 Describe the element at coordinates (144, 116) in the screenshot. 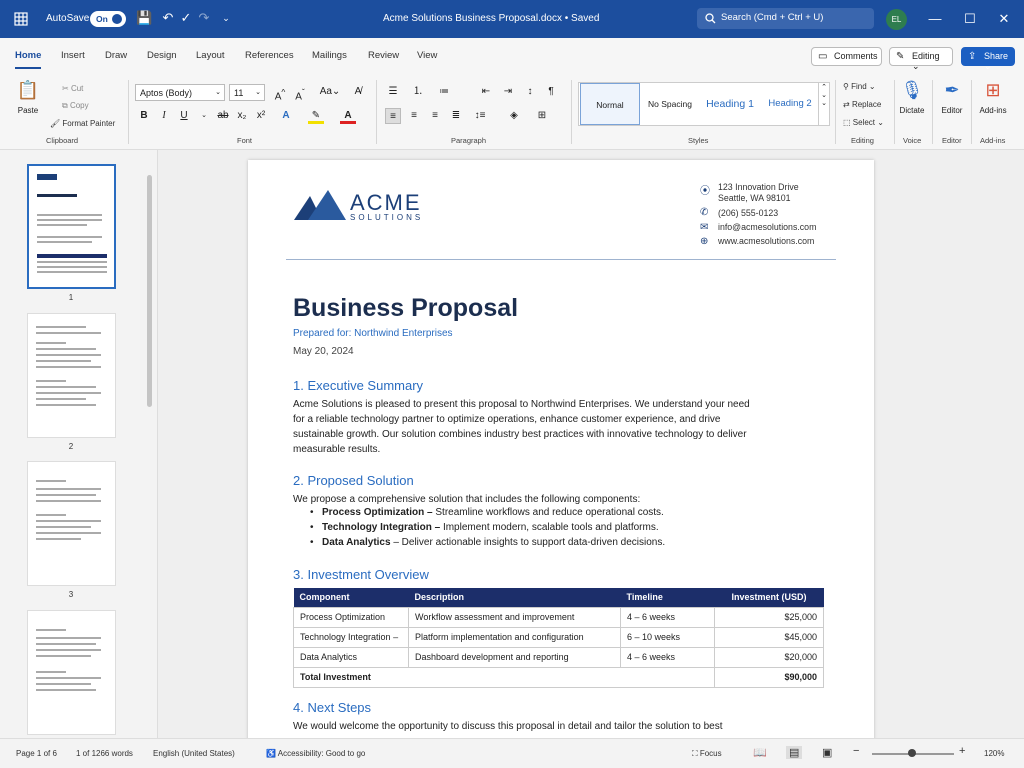

I see `bold-icon: B` at that location.